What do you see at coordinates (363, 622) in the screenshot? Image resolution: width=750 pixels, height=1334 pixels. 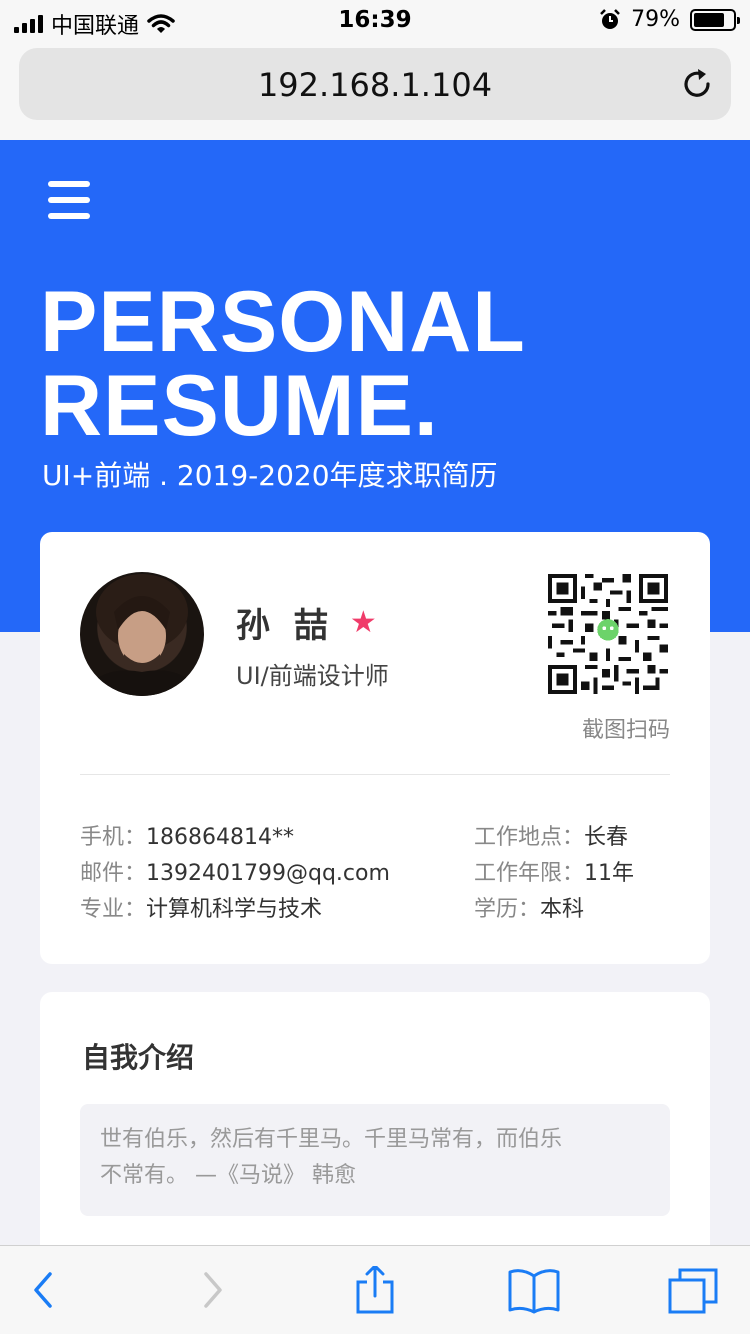 I see `star-icon: ★` at bounding box center [363, 622].